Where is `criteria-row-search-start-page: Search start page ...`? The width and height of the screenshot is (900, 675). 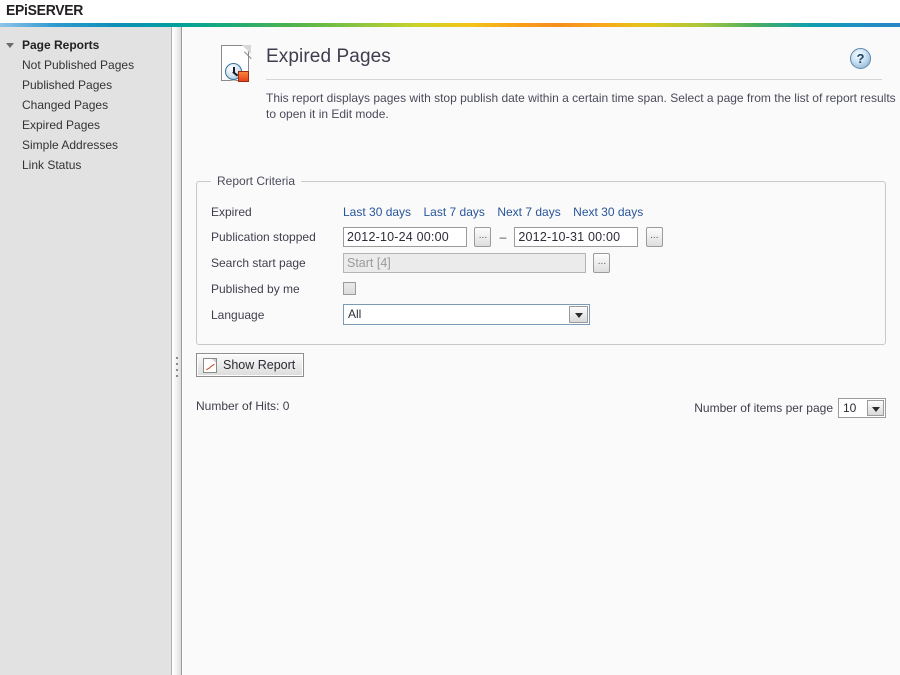
criteria-row-search-start-page: Search start page ... is located at coordinates (437, 263).